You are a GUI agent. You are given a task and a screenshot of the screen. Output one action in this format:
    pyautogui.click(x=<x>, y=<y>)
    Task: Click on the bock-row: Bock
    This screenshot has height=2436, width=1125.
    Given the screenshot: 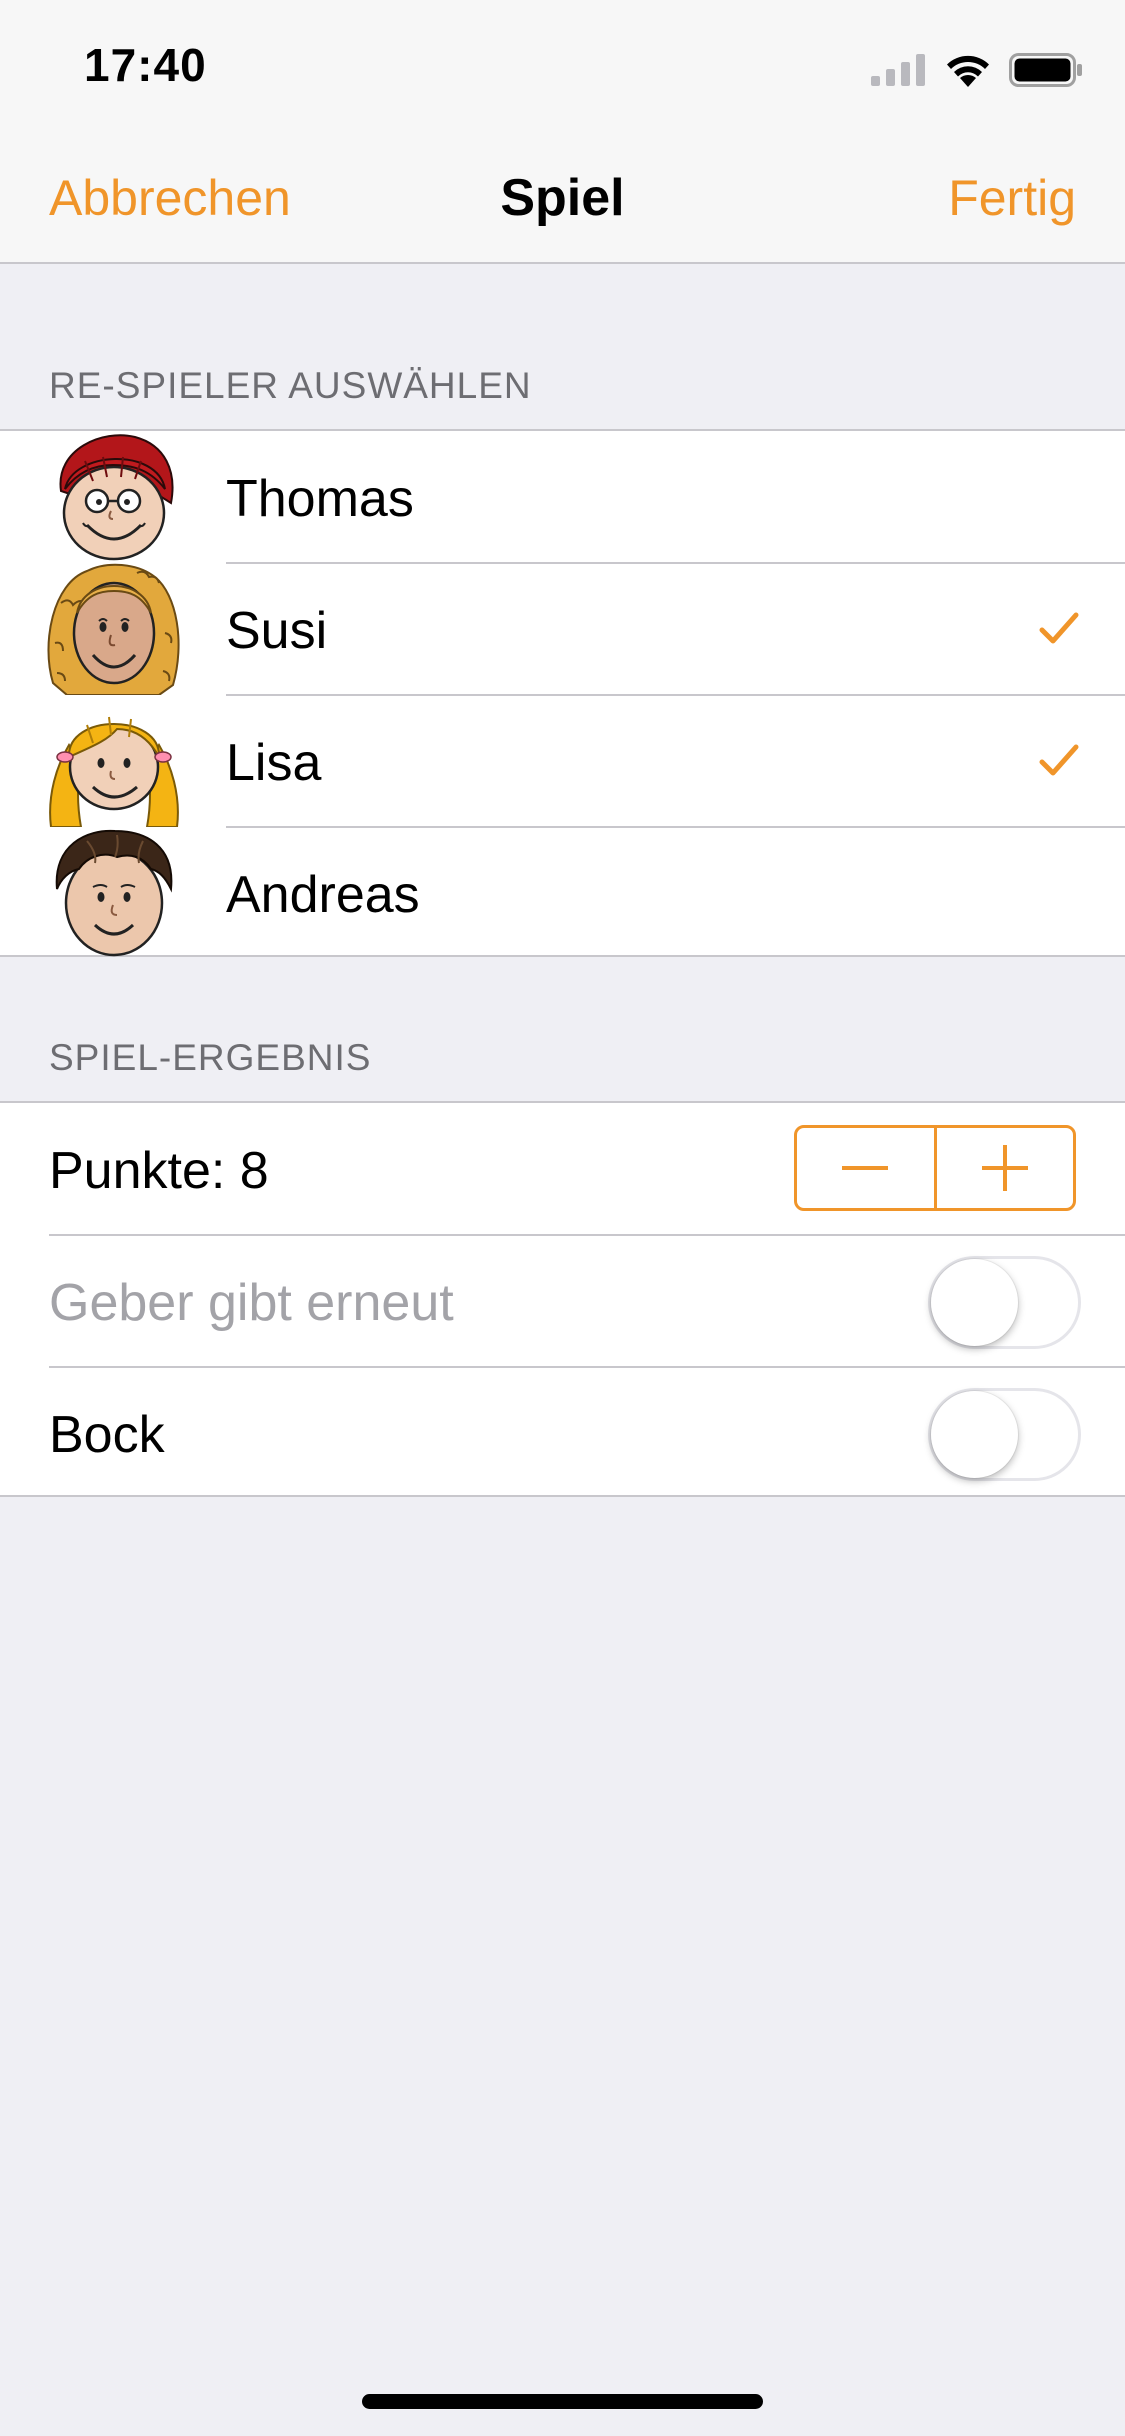 What is the action you would take?
    pyautogui.click(x=562, y=1433)
    